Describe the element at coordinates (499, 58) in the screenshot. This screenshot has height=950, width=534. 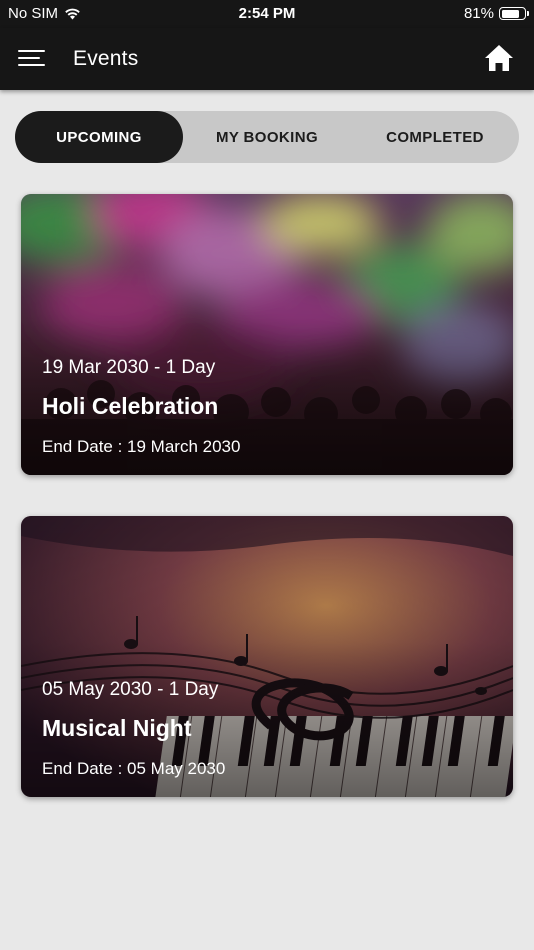
I see `home-icon` at that location.